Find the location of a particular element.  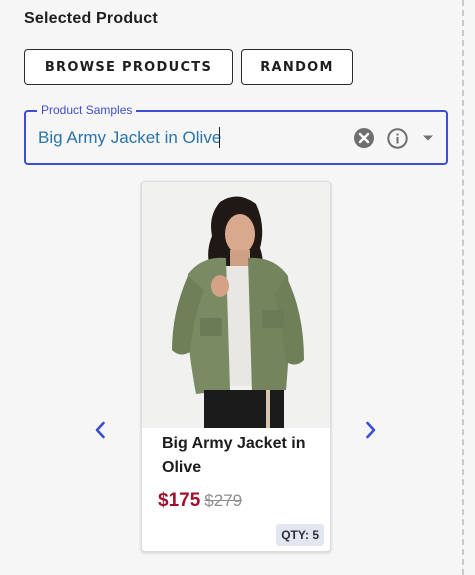

sale-price: $175 is located at coordinates (179, 500).